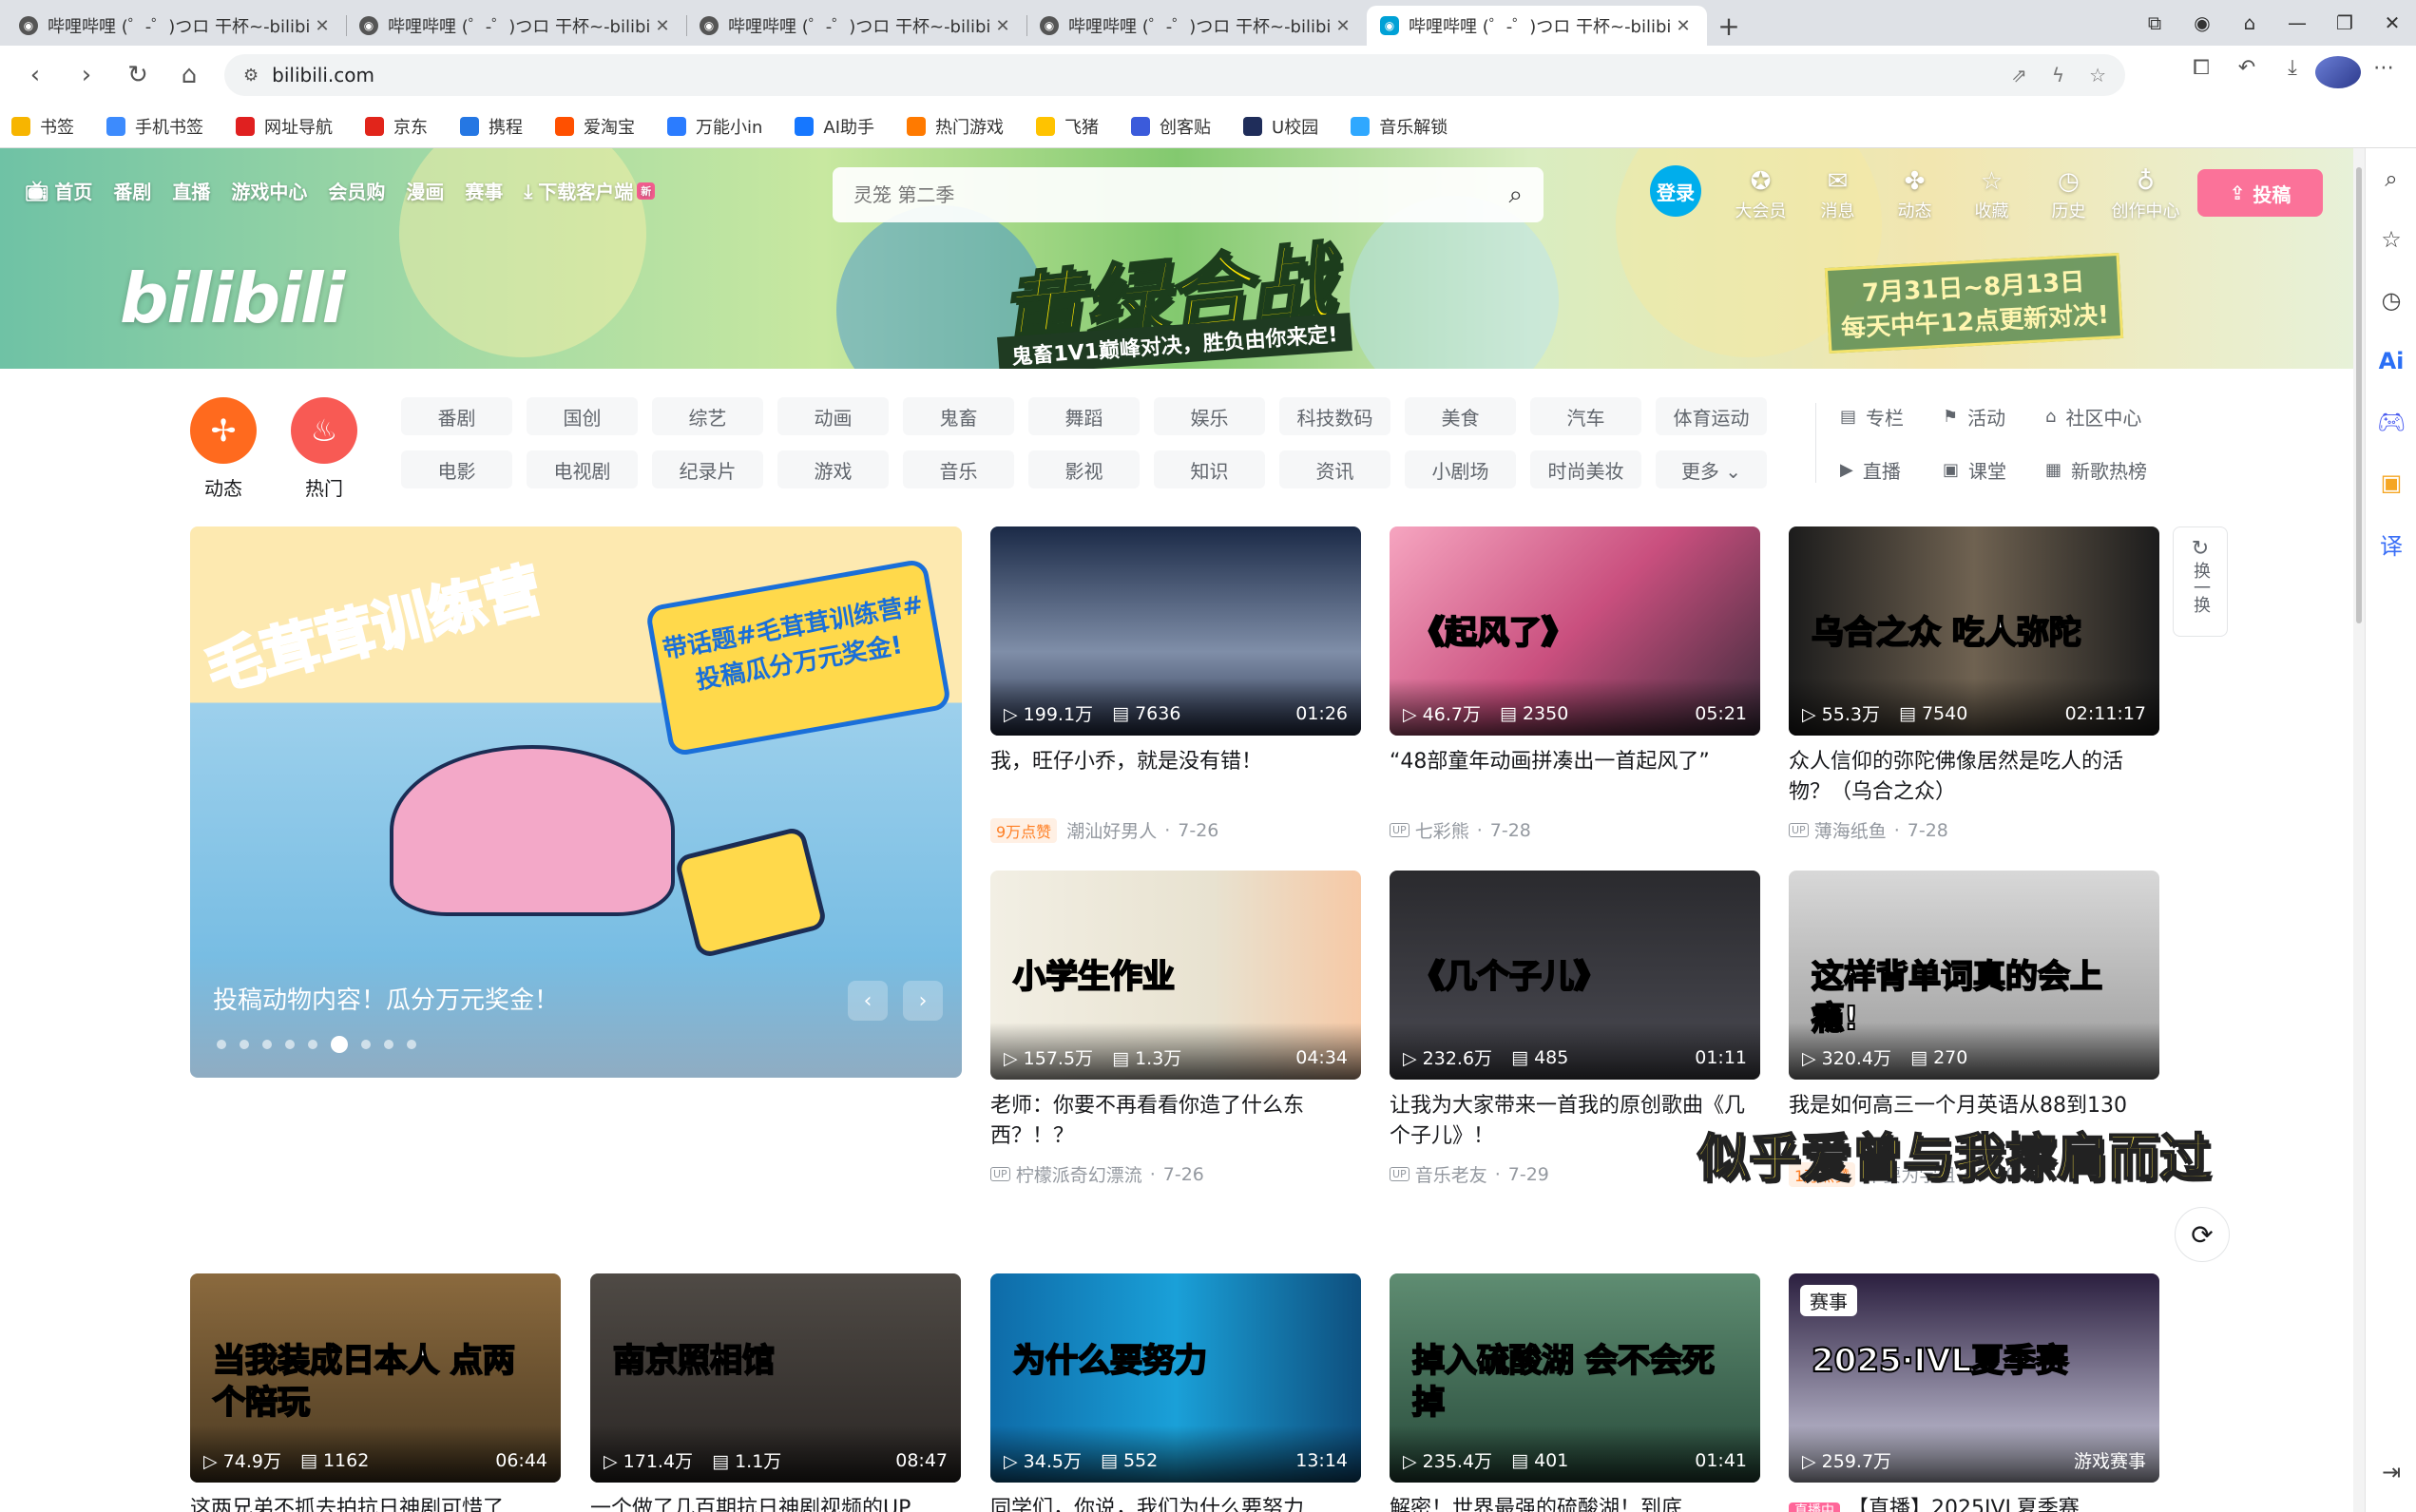 Image resolution: width=2416 pixels, height=1512 pixels. What do you see at coordinates (1067, 126) in the screenshot?
I see `bookmark-item: 飞猪` at bounding box center [1067, 126].